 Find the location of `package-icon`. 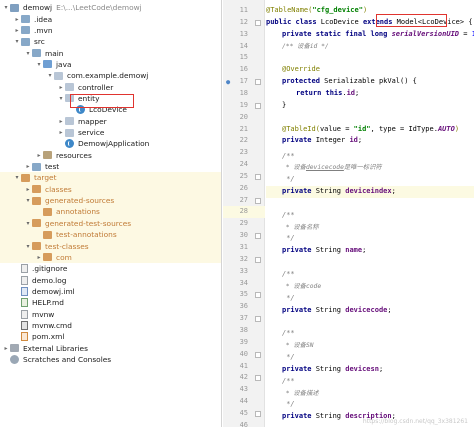

package-icon is located at coordinates (69, 87).